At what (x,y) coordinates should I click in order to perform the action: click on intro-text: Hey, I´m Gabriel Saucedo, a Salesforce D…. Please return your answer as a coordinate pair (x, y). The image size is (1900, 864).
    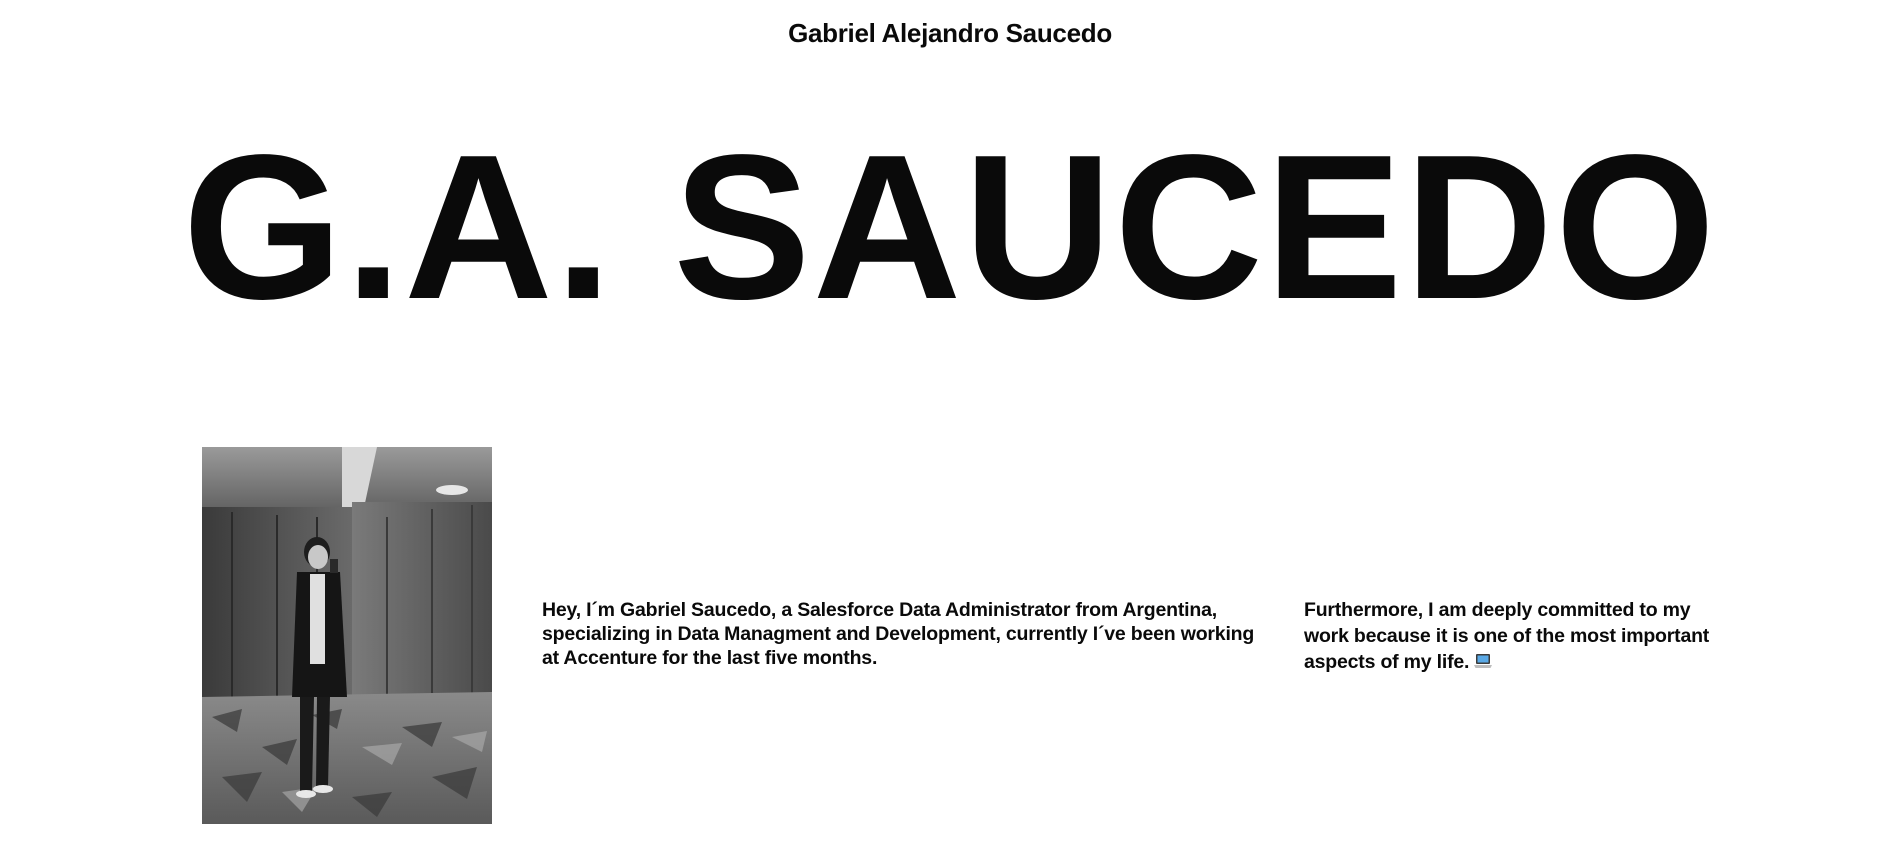
    Looking at the image, I should click on (898, 634).